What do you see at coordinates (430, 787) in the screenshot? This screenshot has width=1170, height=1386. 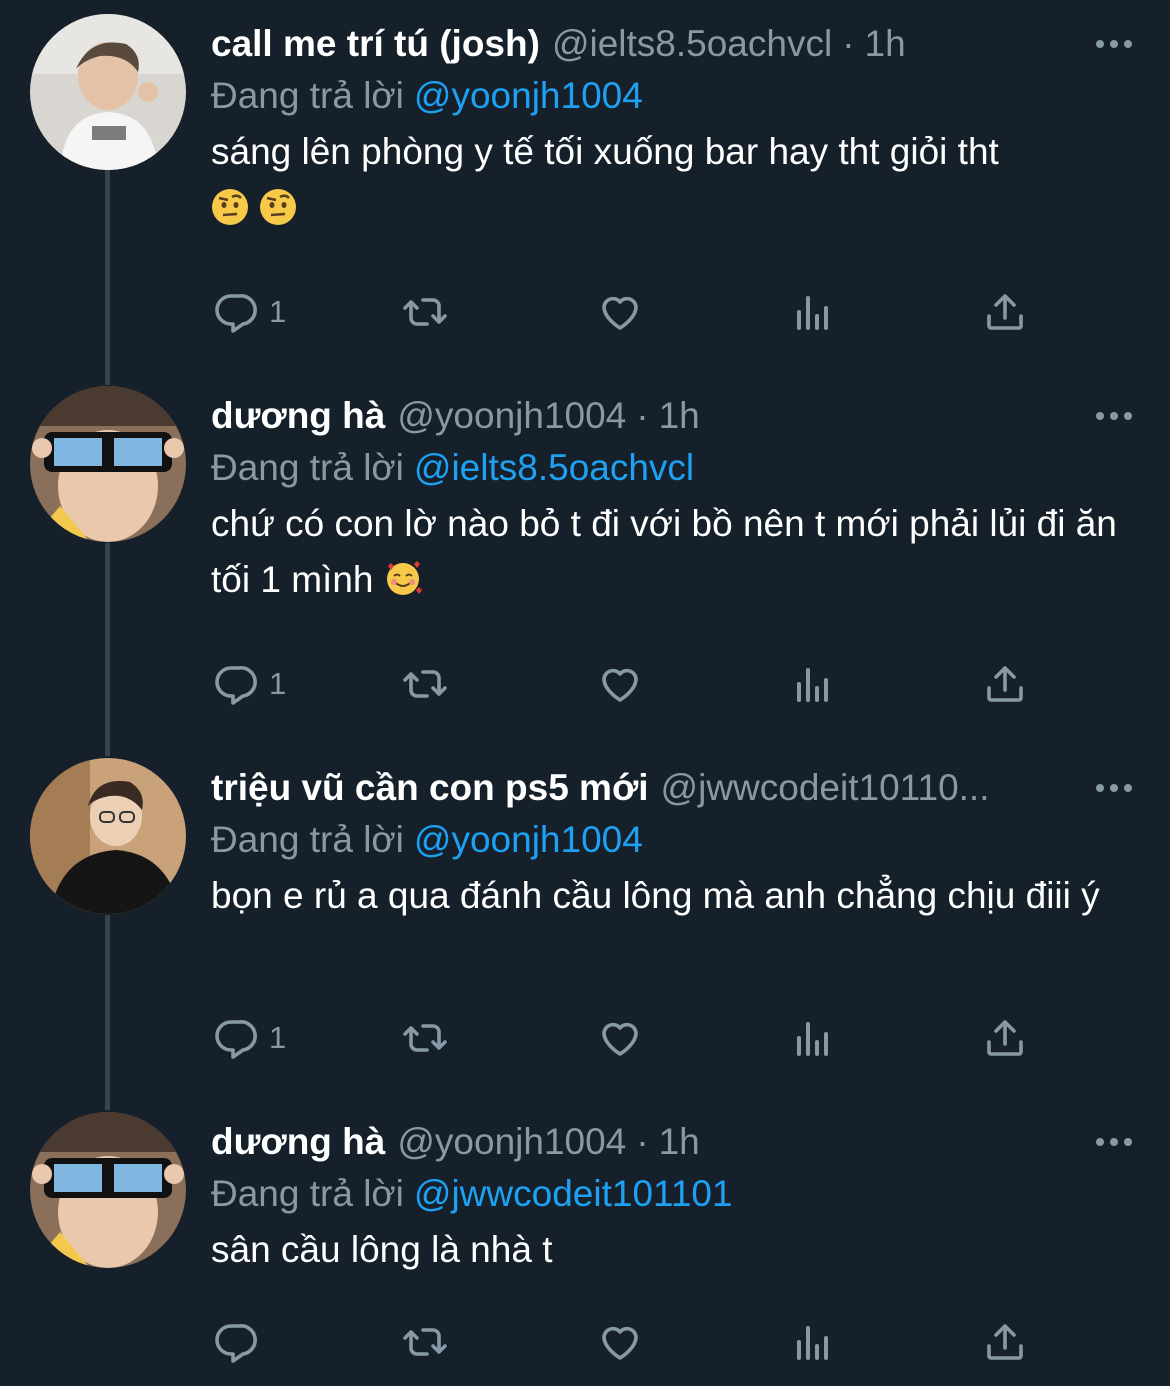 I see `display-name: triệu vũ cần con ps5 mới` at bounding box center [430, 787].